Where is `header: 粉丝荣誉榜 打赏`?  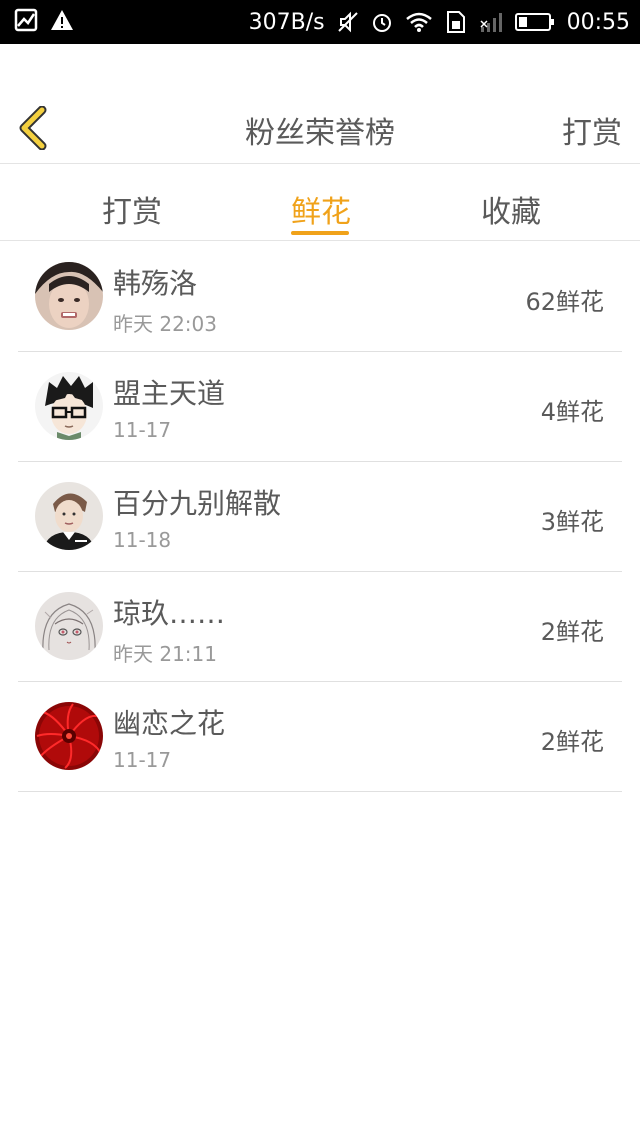 header: 粉丝荣誉榜 打赏 is located at coordinates (320, 126).